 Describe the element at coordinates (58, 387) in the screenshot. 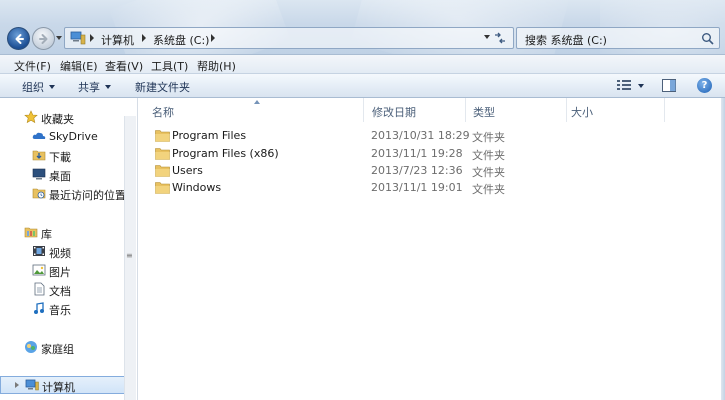

I see `nav-computer-label: 计算机` at that location.